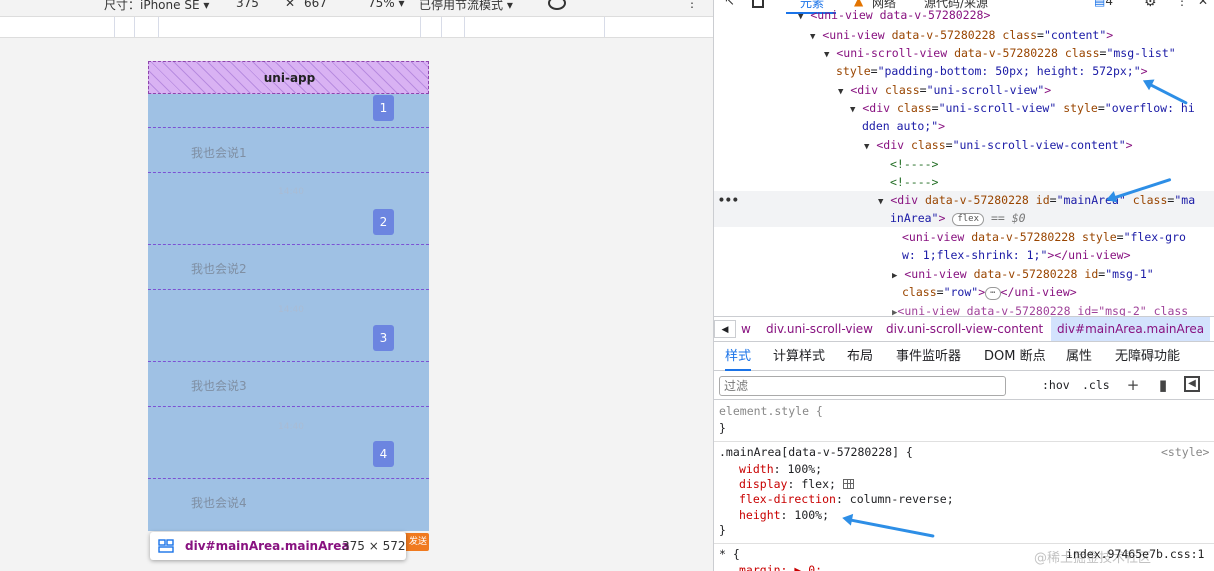 This screenshot has width=1214, height=571. What do you see at coordinates (771, 411) in the screenshot?
I see `element-style-selector: element.style {` at bounding box center [771, 411].